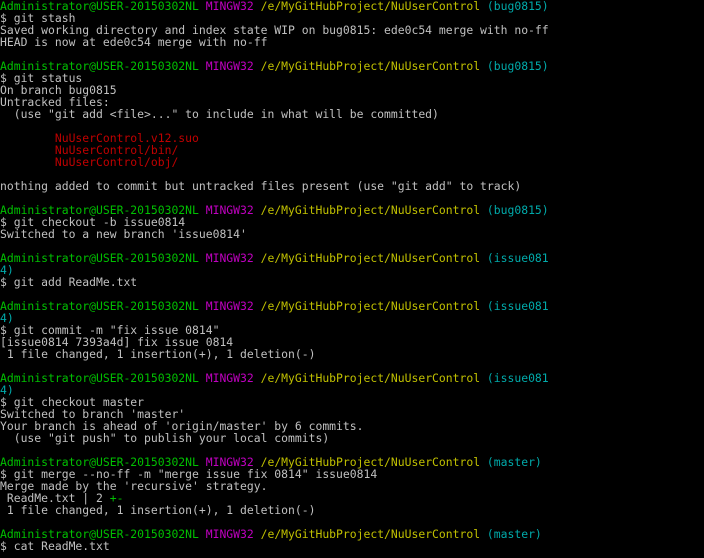  What do you see at coordinates (89, 162) in the screenshot?
I see `untracked-file: NuUserControl/obj/` at bounding box center [89, 162].